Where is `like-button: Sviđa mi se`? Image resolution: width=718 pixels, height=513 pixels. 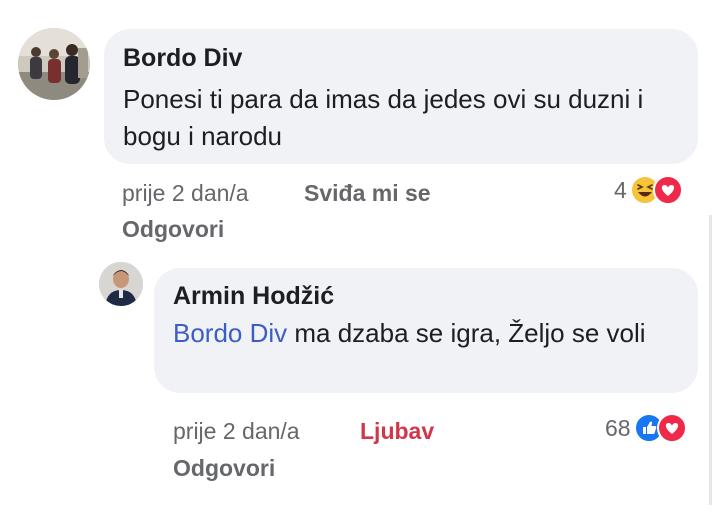 like-button: Sviđa mi se is located at coordinates (367, 193).